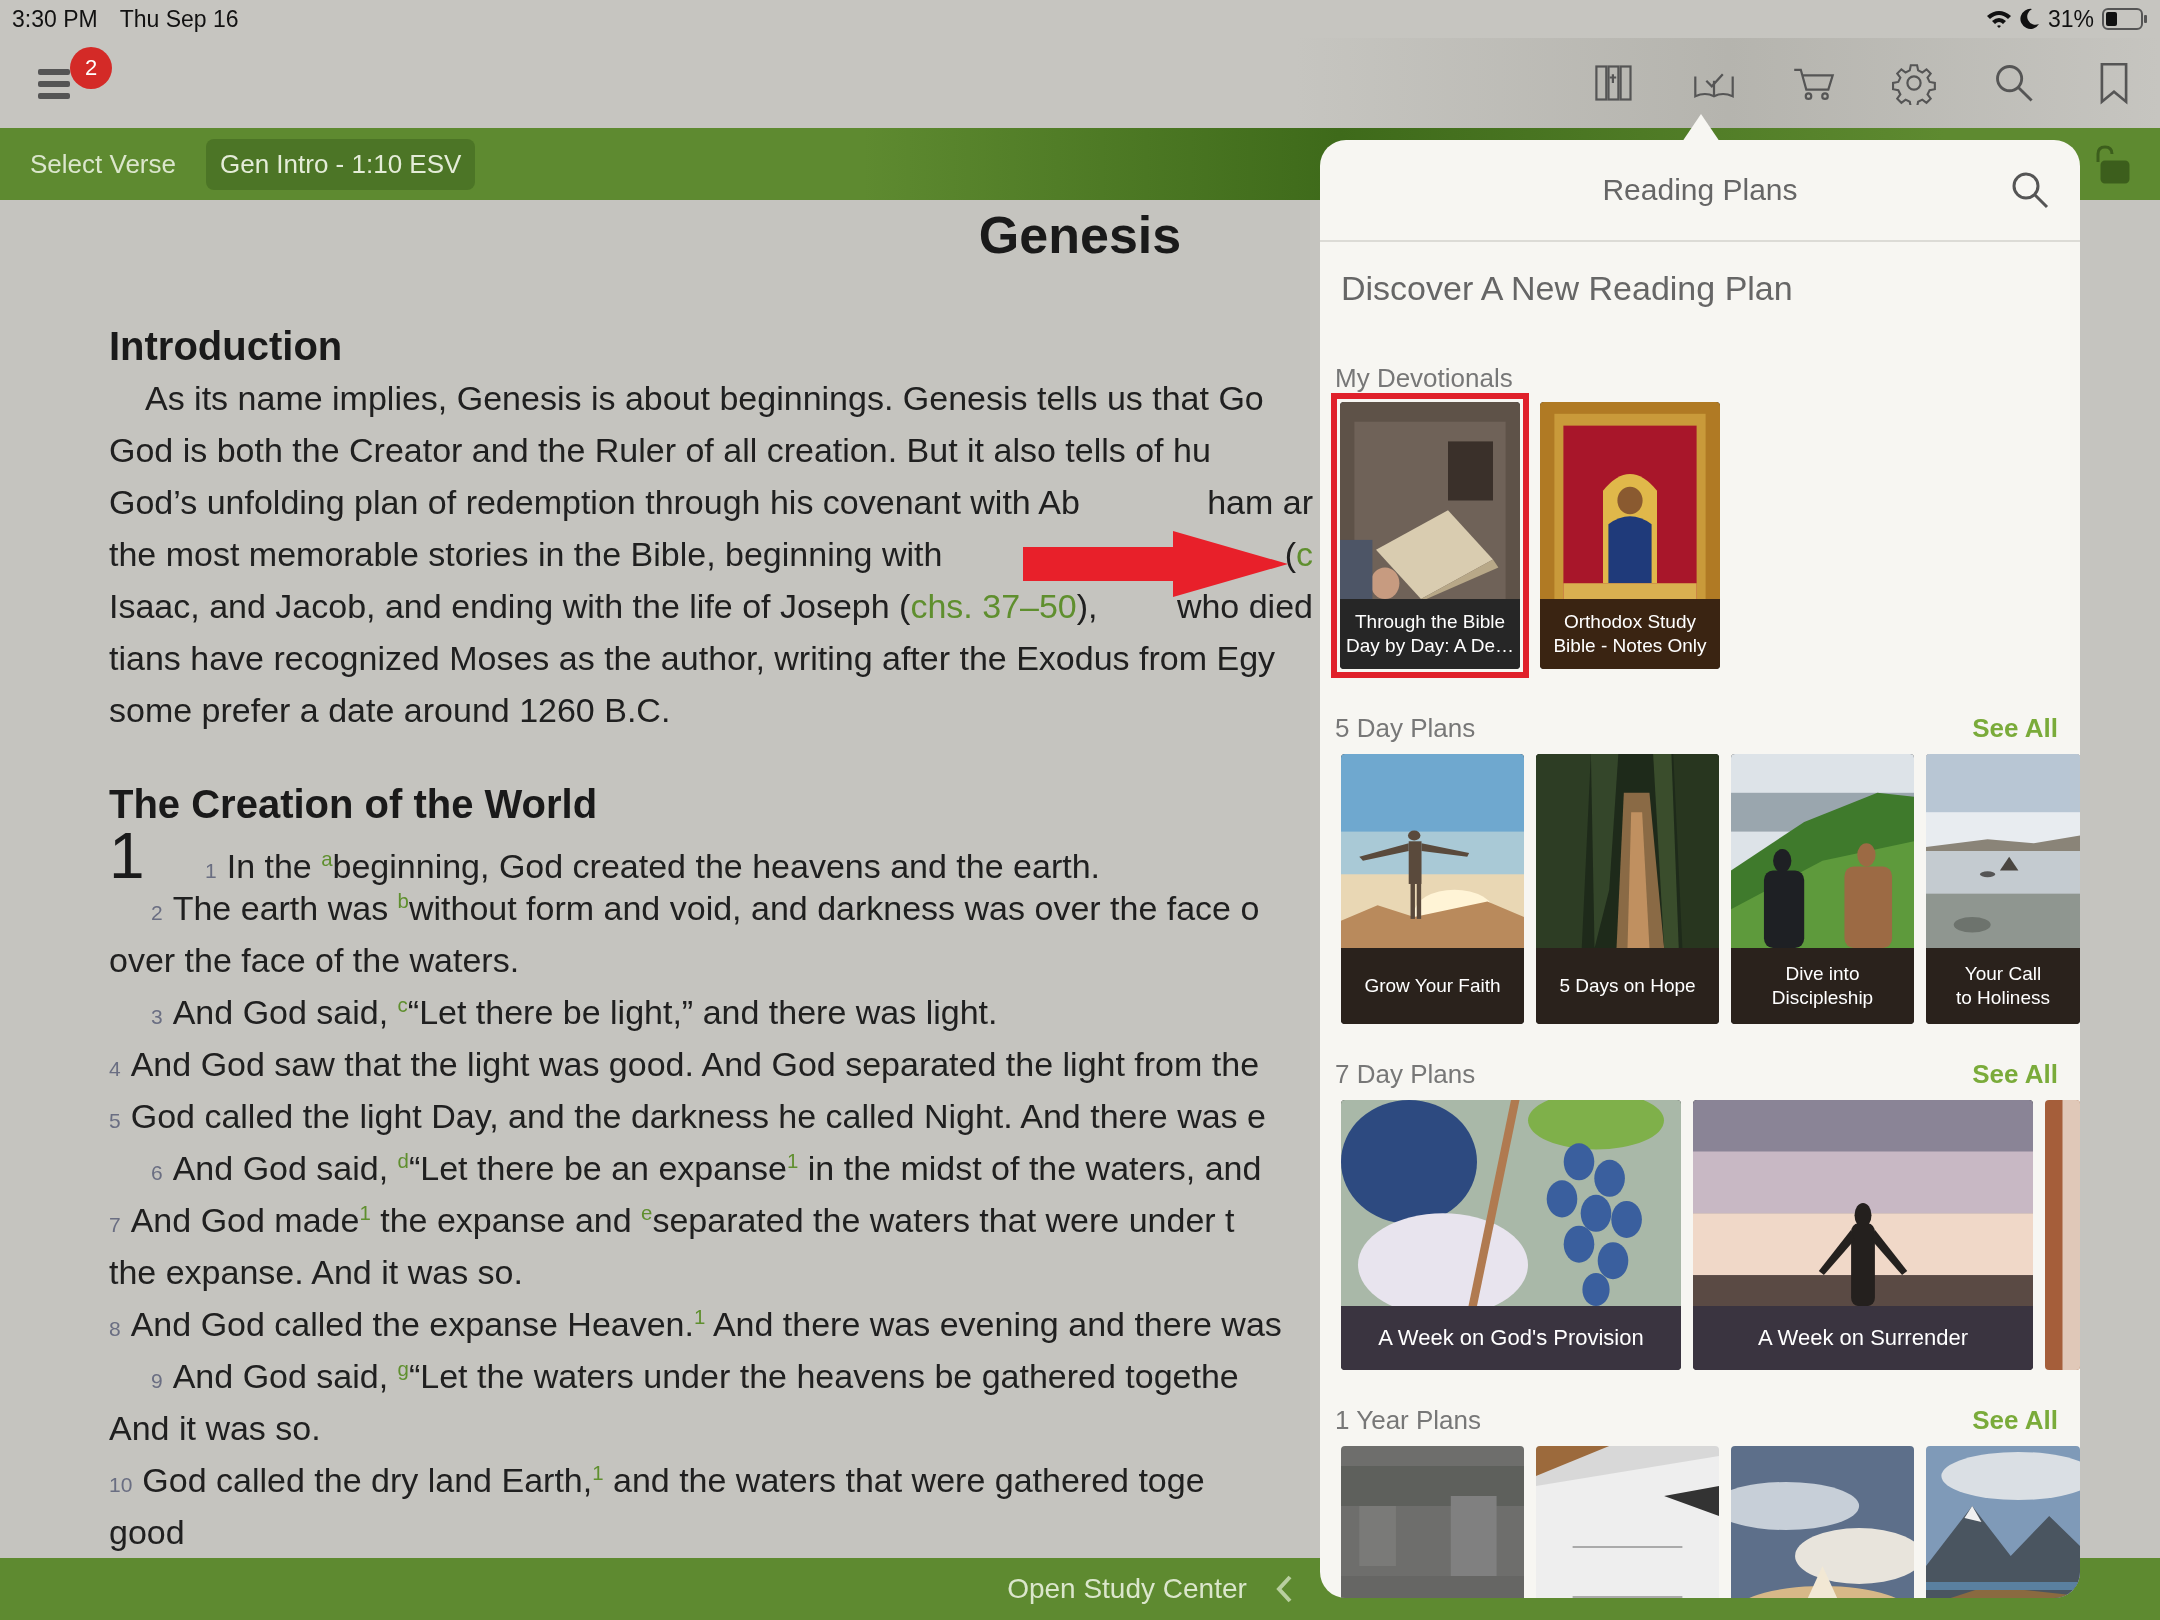 The height and width of the screenshot is (1620, 2160). I want to click on verse-number: 1, so click(211, 871).